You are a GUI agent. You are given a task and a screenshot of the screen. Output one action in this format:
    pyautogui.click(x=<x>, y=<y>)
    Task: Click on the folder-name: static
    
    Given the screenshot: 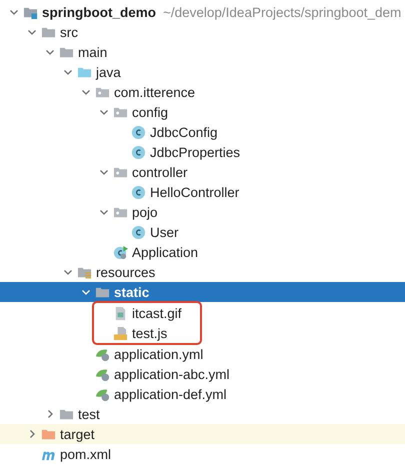 What is the action you would take?
    pyautogui.click(x=132, y=292)
    